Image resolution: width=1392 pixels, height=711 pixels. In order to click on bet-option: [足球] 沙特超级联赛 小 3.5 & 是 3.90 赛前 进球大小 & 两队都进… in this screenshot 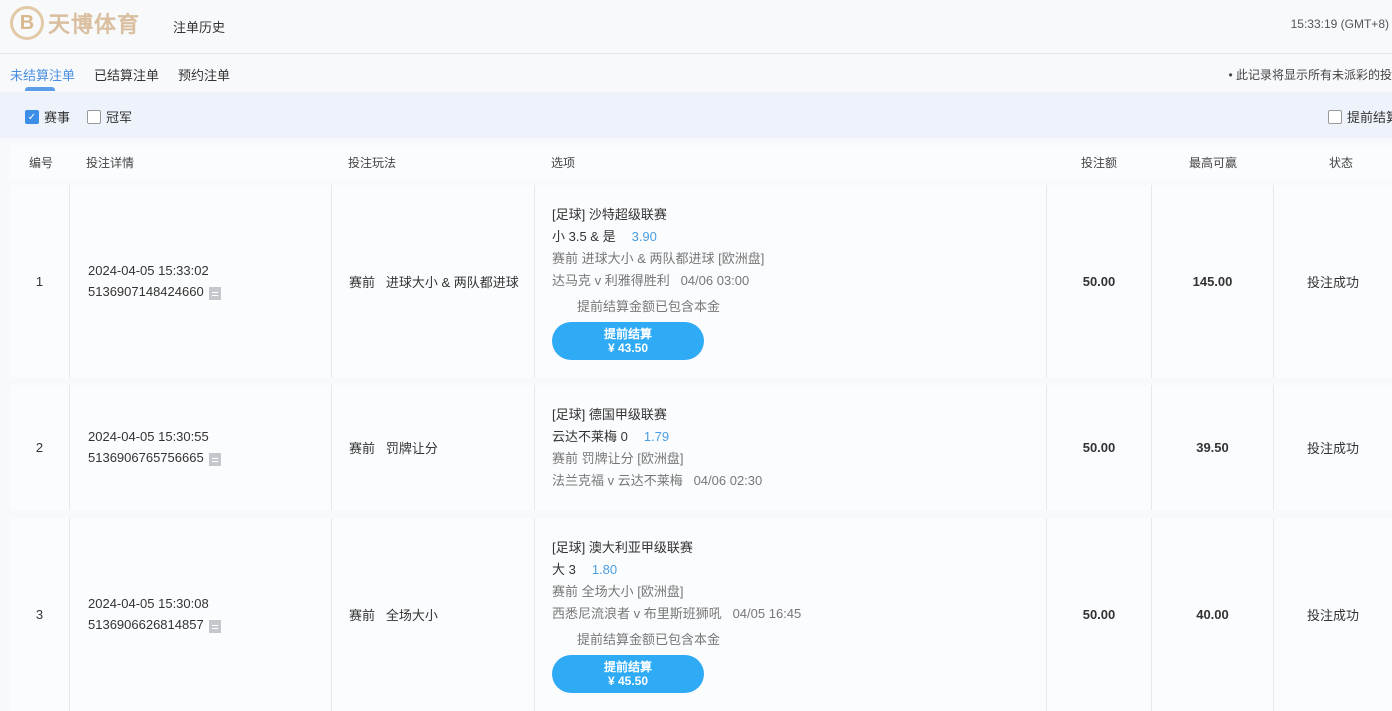, I will do `click(791, 281)`.